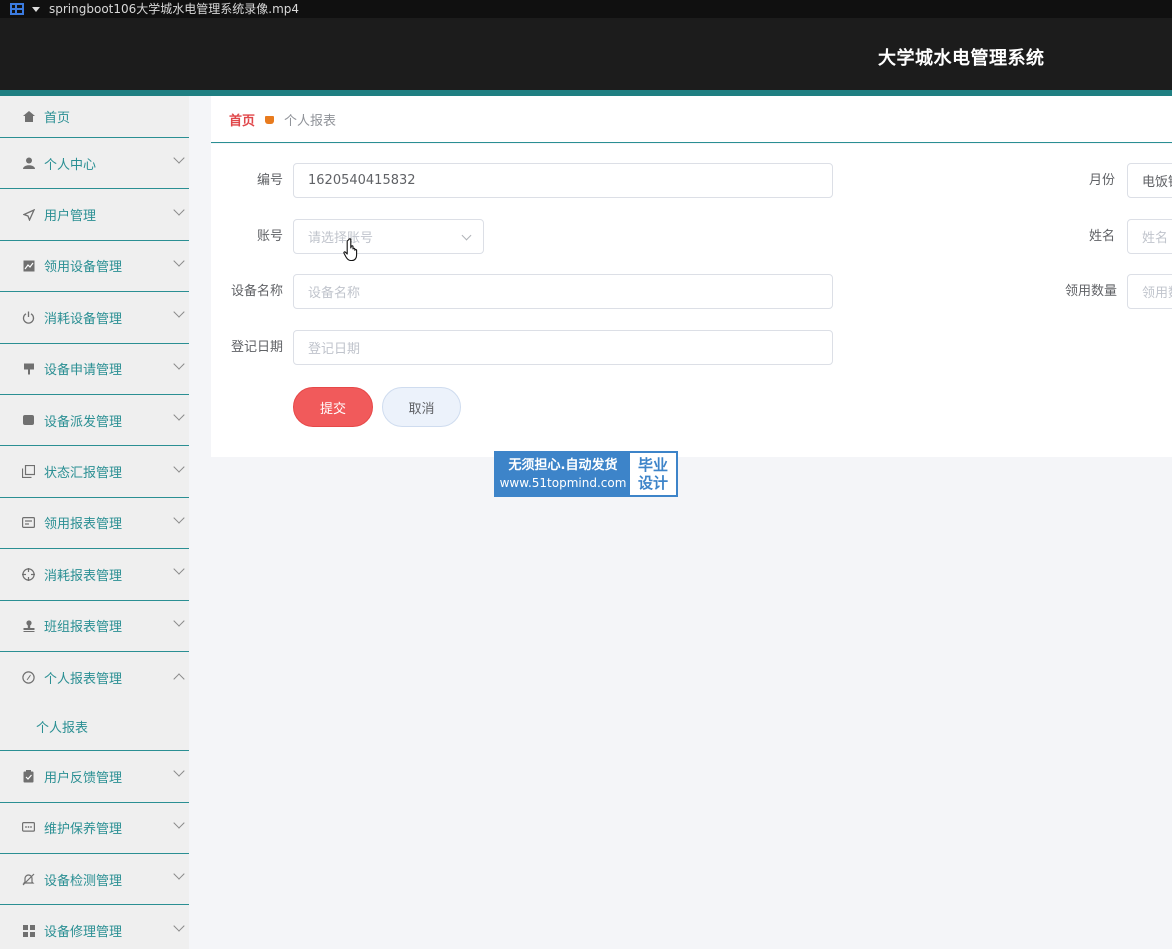 This screenshot has width=1172, height=949. I want to click on sidebar-item-maintenance: 维护保养管理, so click(94, 829).